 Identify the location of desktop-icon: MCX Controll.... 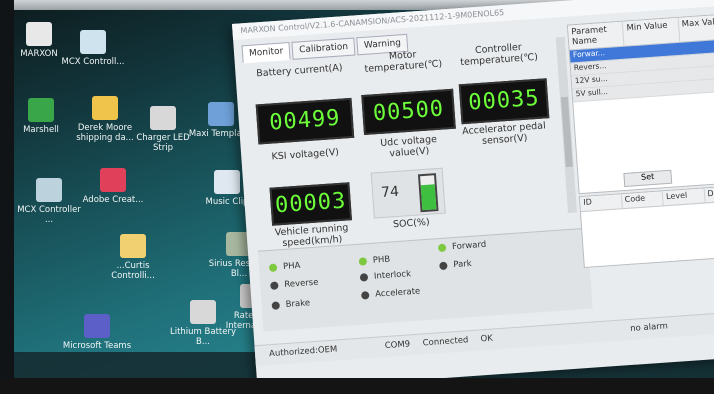
(93, 48).